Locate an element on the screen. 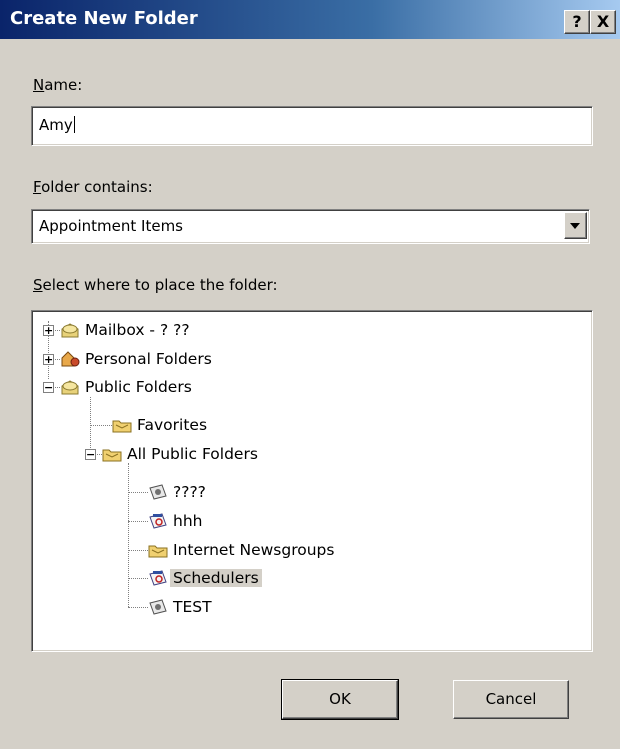  help-button: ? is located at coordinates (577, 22).